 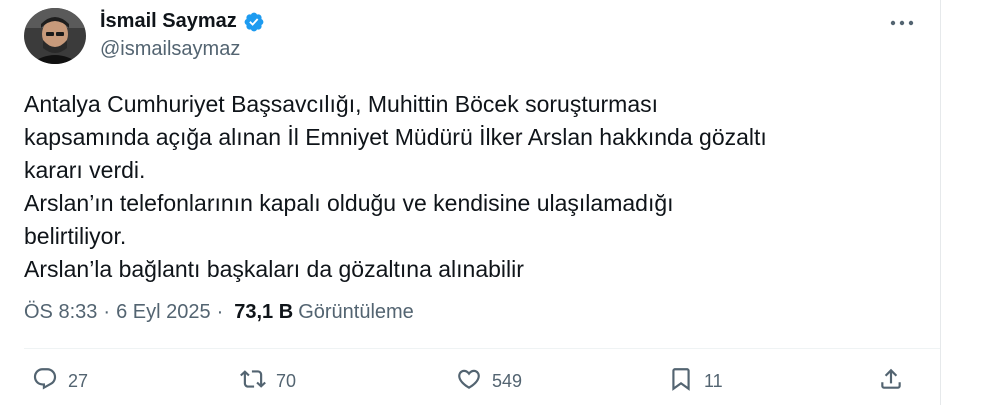 What do you see at coordinates (254, 22) in the screenshot?
I see `verified-badge-icon` at bounding box center [254, 22].